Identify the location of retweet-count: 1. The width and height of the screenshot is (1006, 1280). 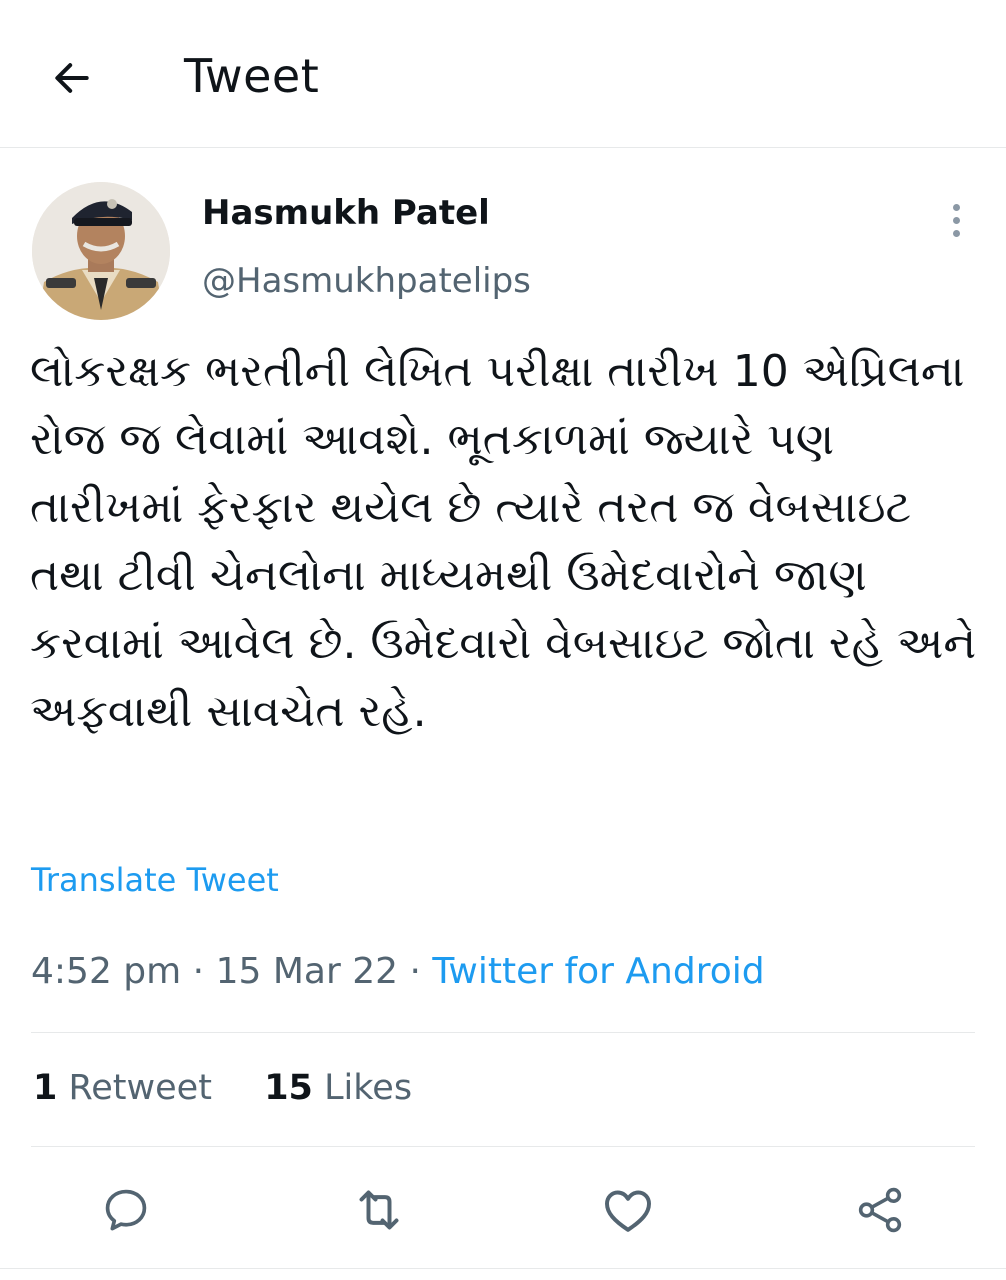
(45, 1088).